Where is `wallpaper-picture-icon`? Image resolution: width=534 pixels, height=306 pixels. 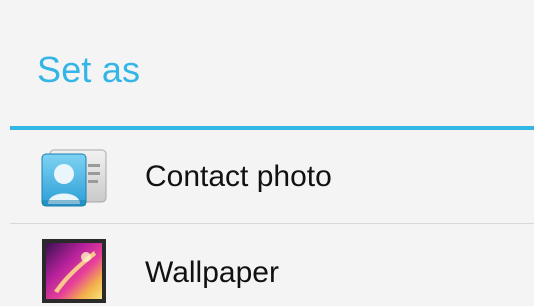
wallpaper-picture-icon is located at coordinates (74, 271).